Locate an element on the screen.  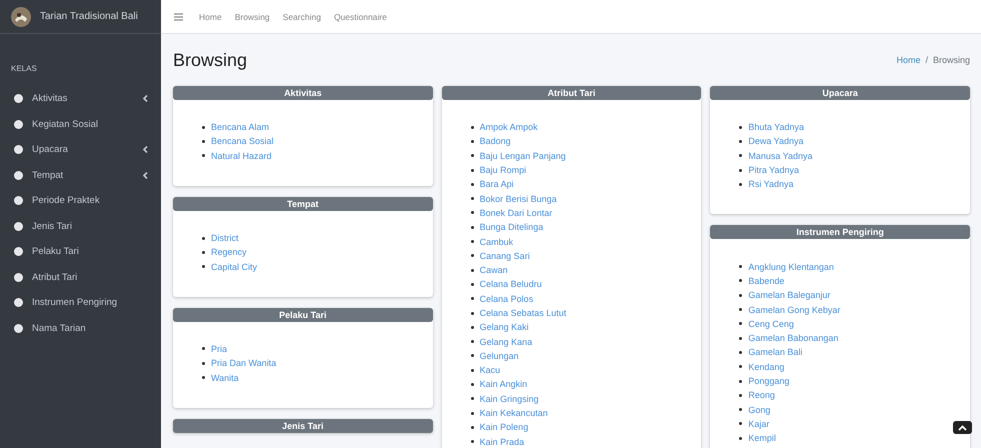
sidebar-item: Upacara is located at coordinates (80, 149).